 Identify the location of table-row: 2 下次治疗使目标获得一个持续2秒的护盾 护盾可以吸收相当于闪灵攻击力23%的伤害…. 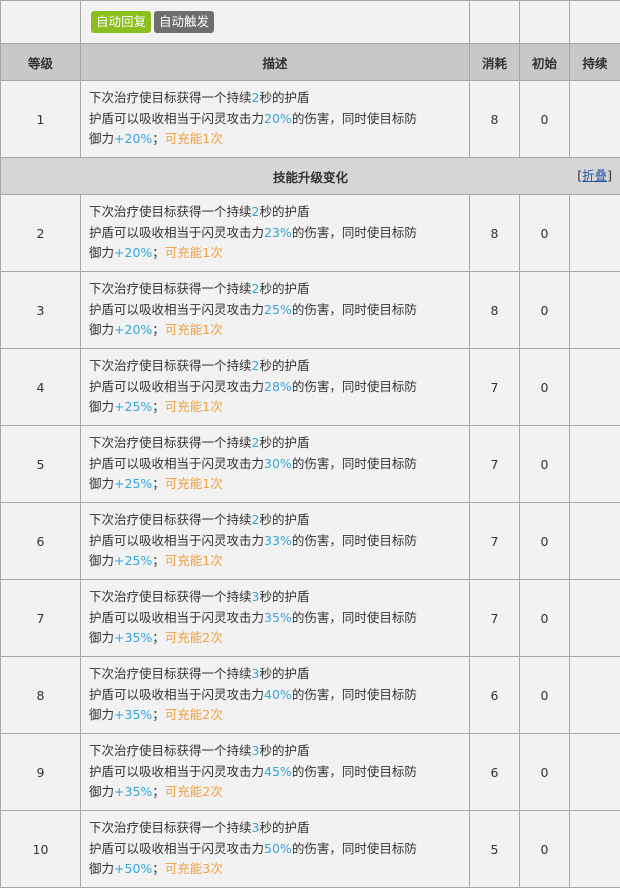
(310, 233).